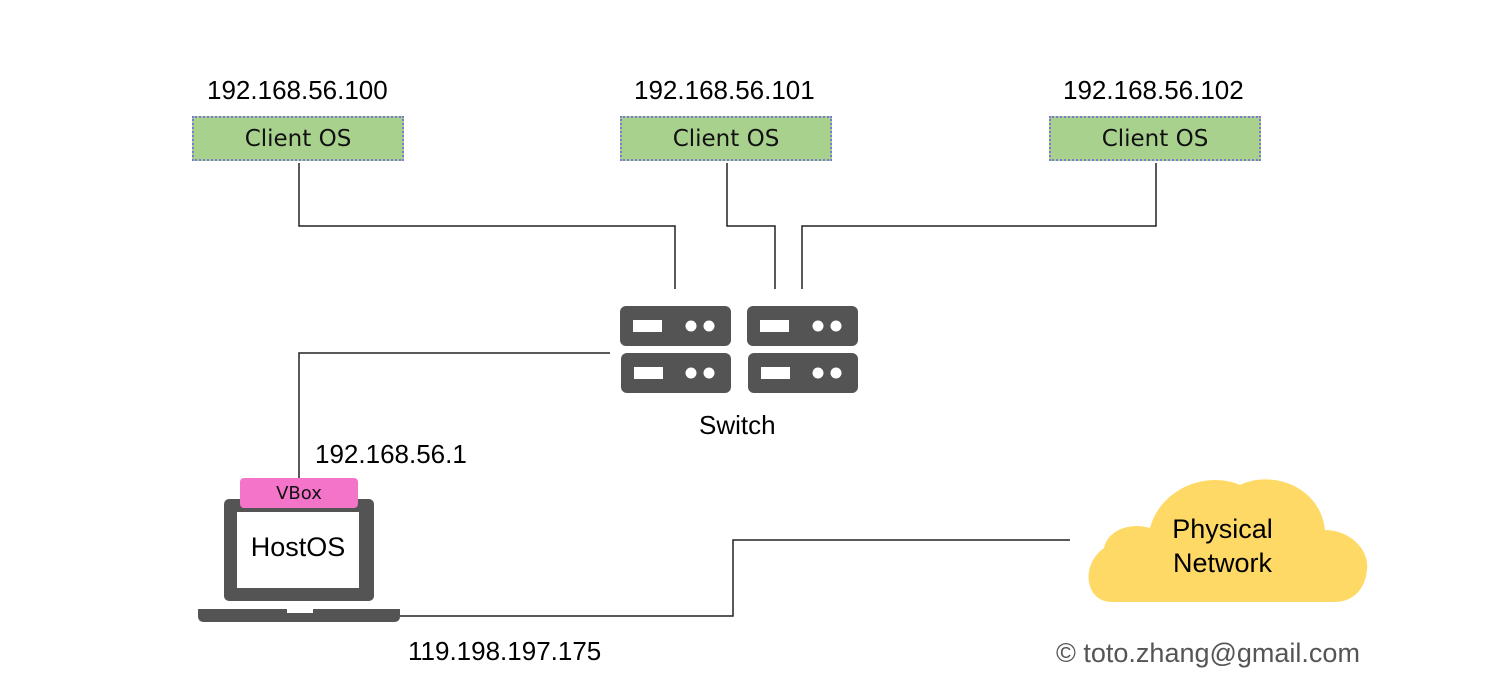 The image size is (1493, 689). Describe the element at coordinates (735, 578) in the screenshot. I see `wire-host-to-physical-network` at that location.